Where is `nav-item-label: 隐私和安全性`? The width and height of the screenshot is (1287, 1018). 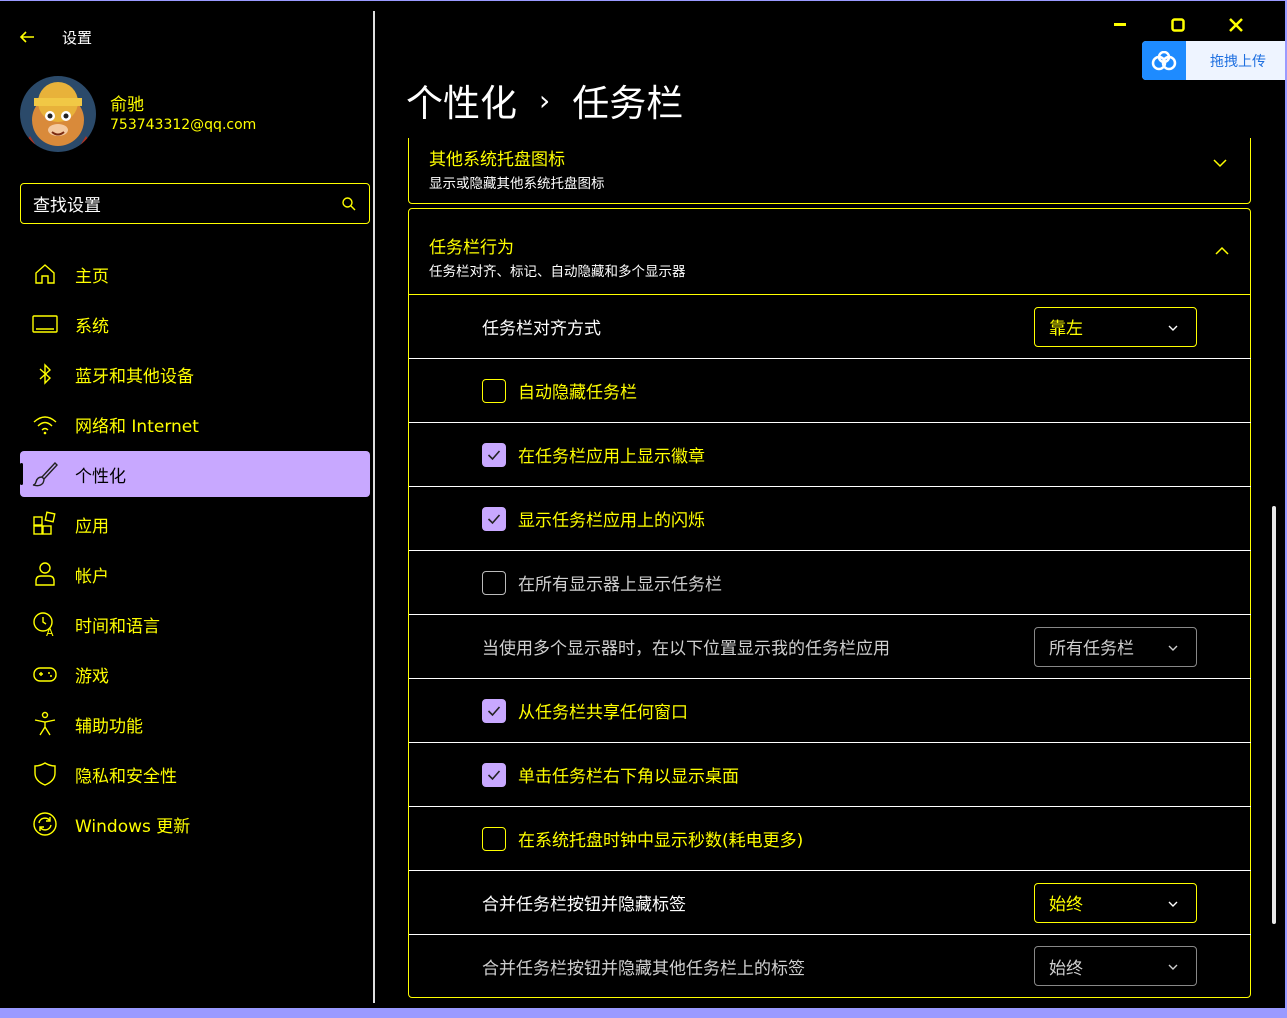 nav-item-label: 隐私和安全性 is located at coordinates (126, 776).